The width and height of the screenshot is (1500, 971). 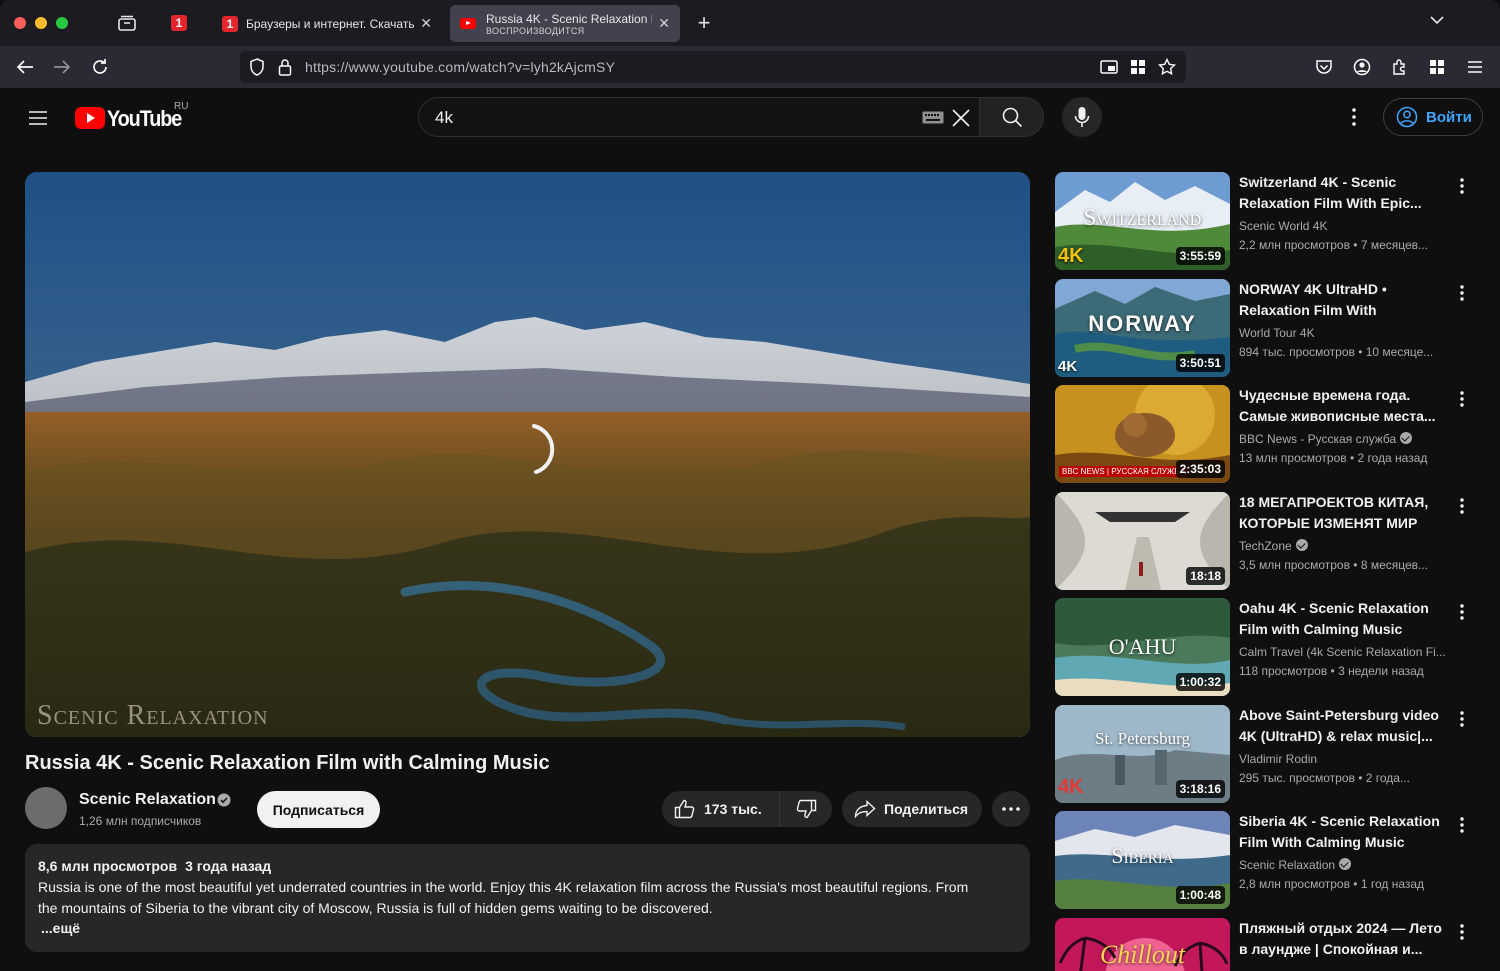 What do you see at coordinates (25, 67) in the screenshot?
I see `back-button` at bounding box center [25, 67].